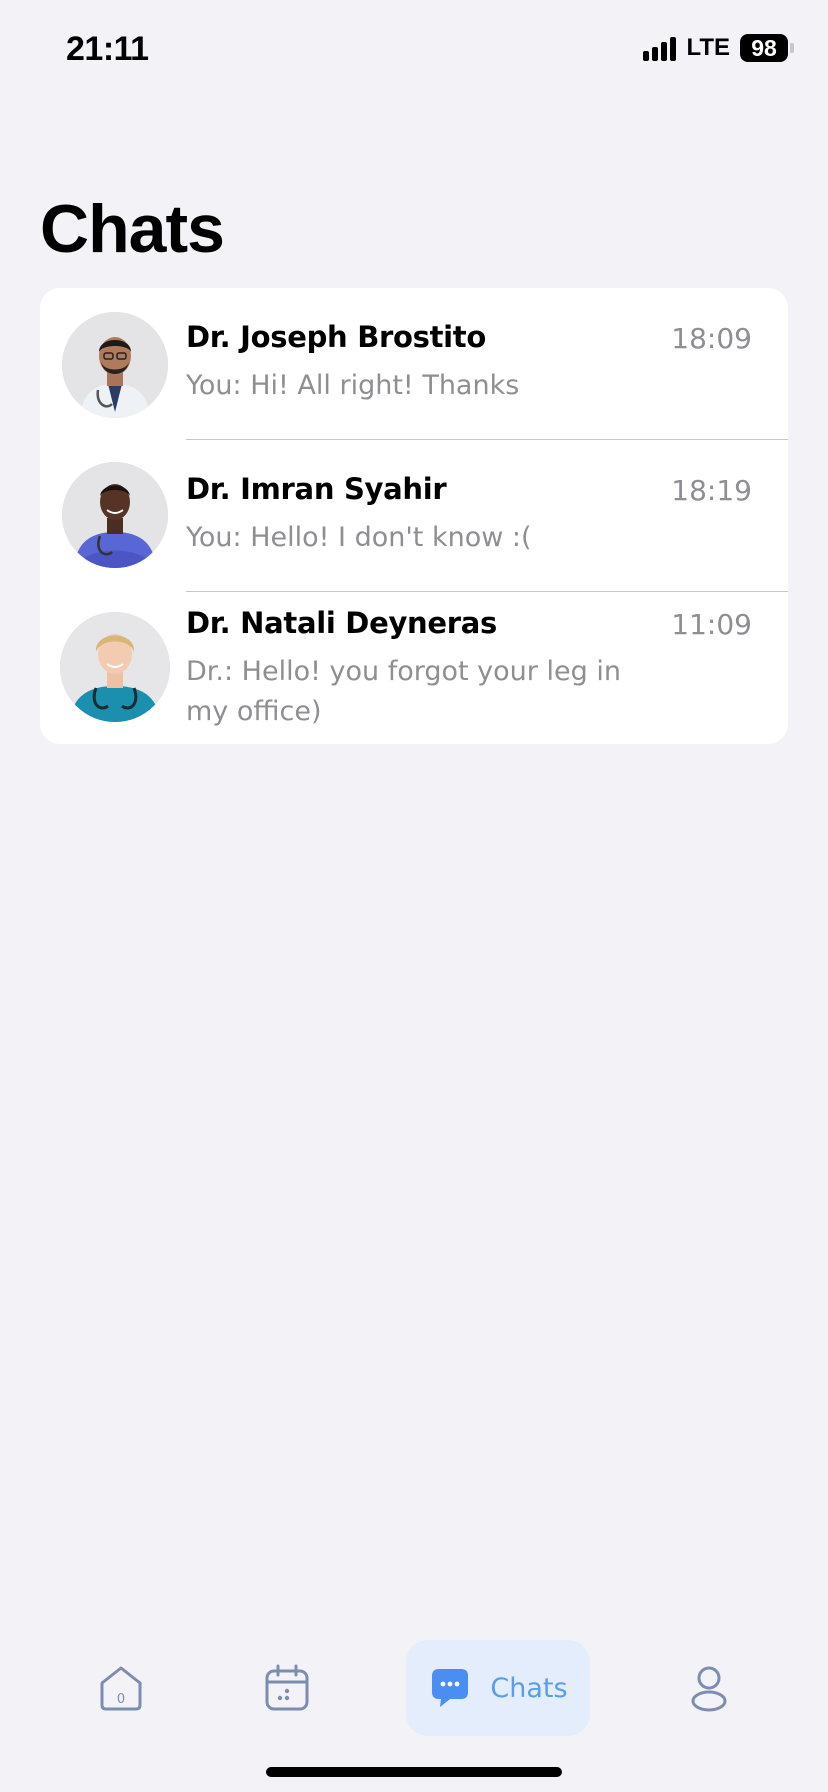 The image size is (828, 1792). Describe the element at coordinates (353, 385) in the screenshot. I see `chat-preview: You: Hi! All right! Thanks` at that location.